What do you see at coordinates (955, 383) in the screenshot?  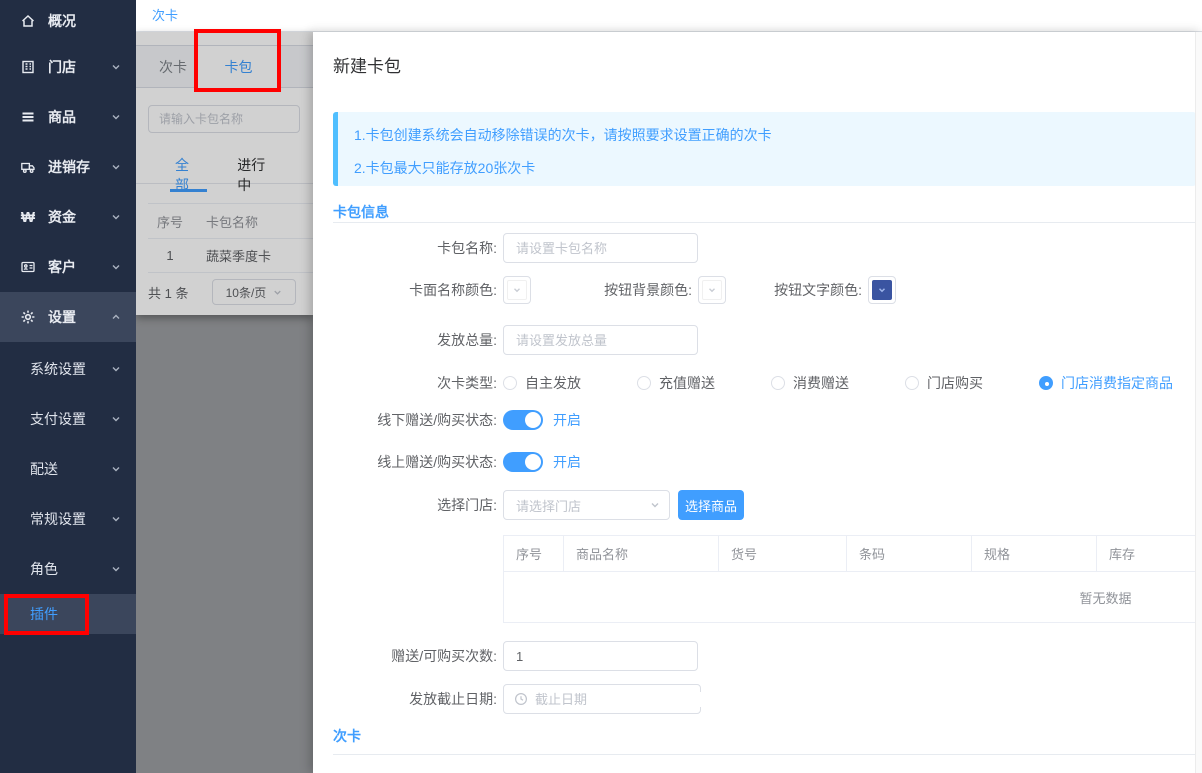 I see `radio-label: 门店购买` at bounding box center [955, 383].